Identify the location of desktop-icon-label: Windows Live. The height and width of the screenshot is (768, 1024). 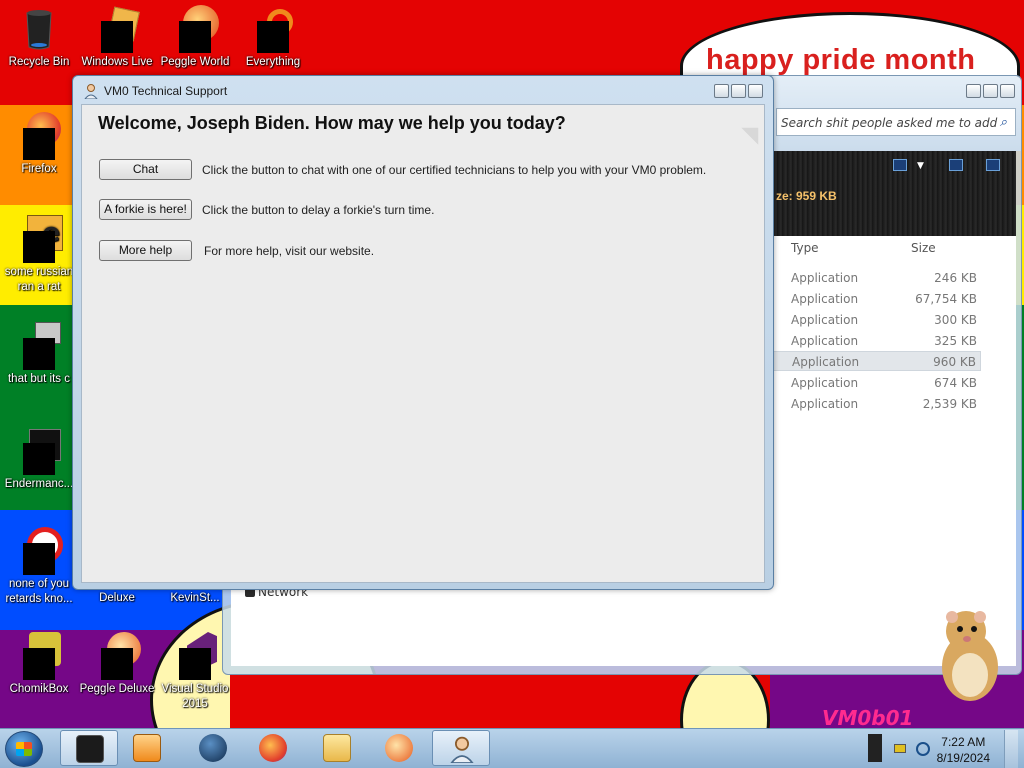
(117, 62).